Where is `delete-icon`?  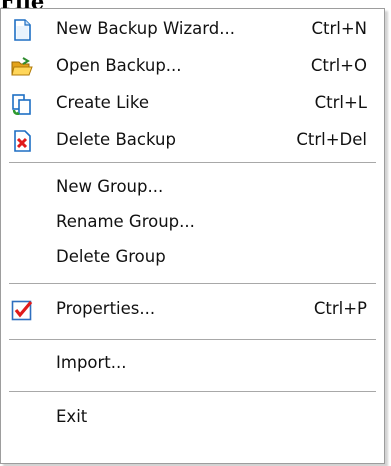 delete-icon is located at coordinates (22, 141).